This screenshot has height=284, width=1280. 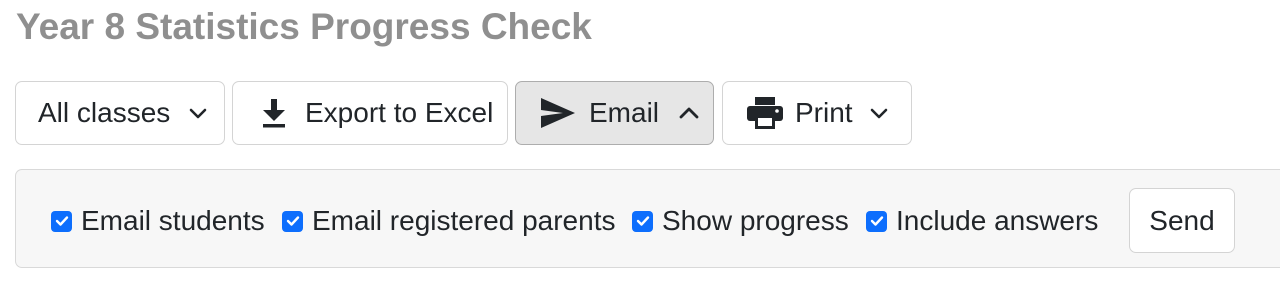 What do you see at coordinates (755, 220) in the screenshot?
I see `show-progress-label: Show progress` at bounding box center [755, 220].